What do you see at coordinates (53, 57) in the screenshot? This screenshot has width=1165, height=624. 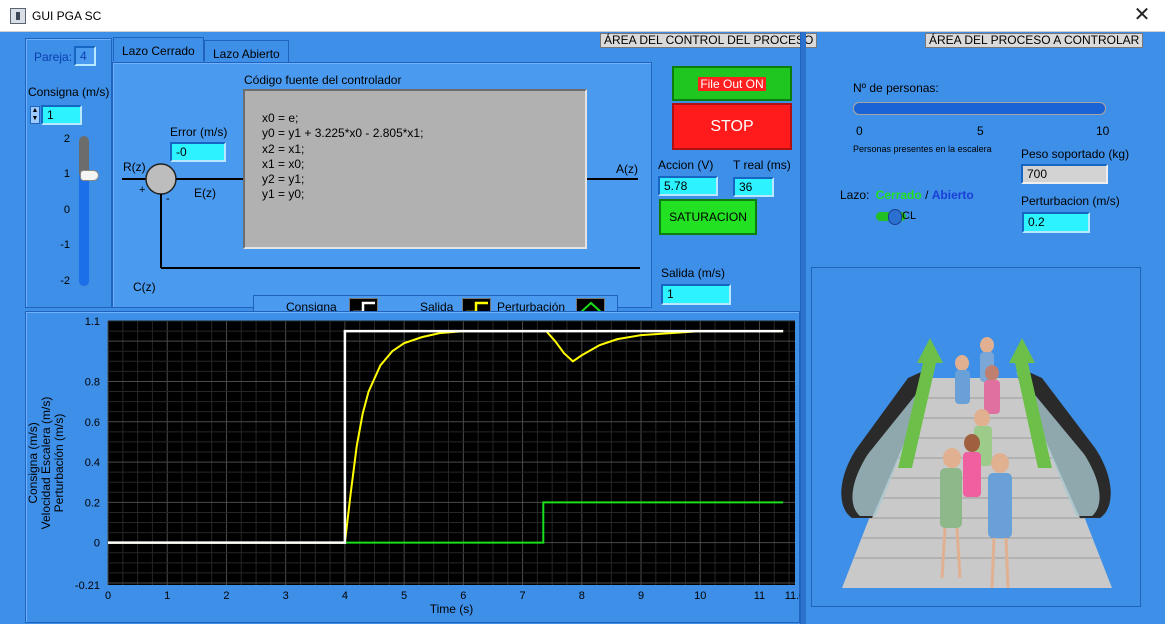 I see `pareja-label: Pareja:` at bounding box center [53, 57].